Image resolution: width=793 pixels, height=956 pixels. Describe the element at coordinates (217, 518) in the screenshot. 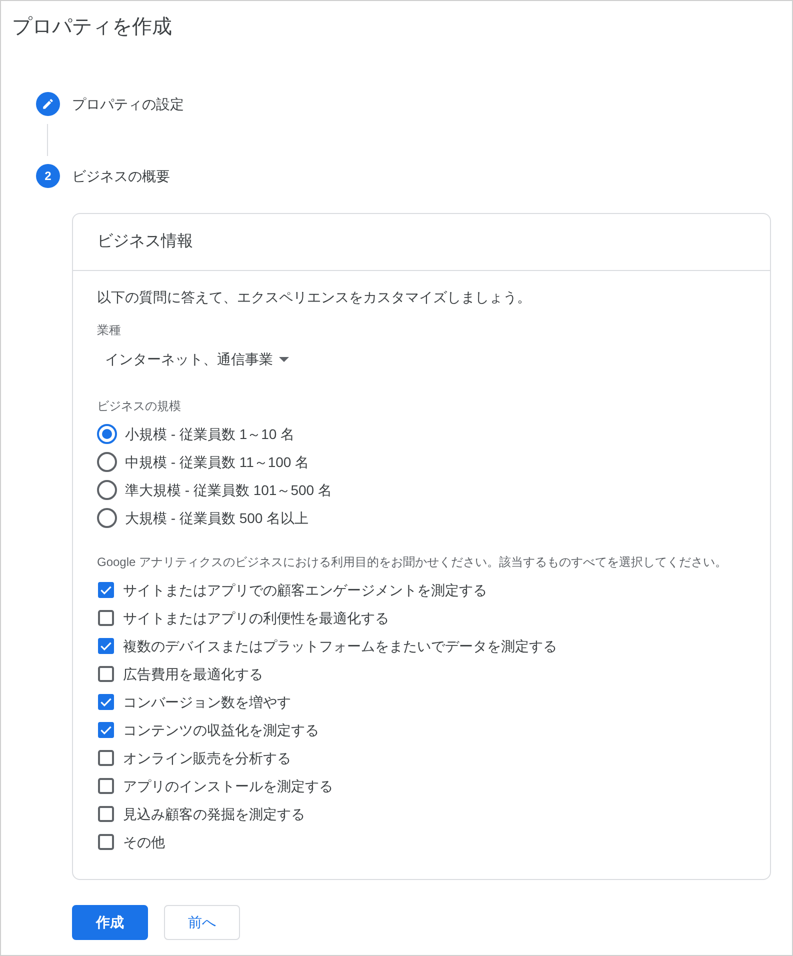

I see `radio-label: 大規模 - 従業員数 500 名以上` at that location.